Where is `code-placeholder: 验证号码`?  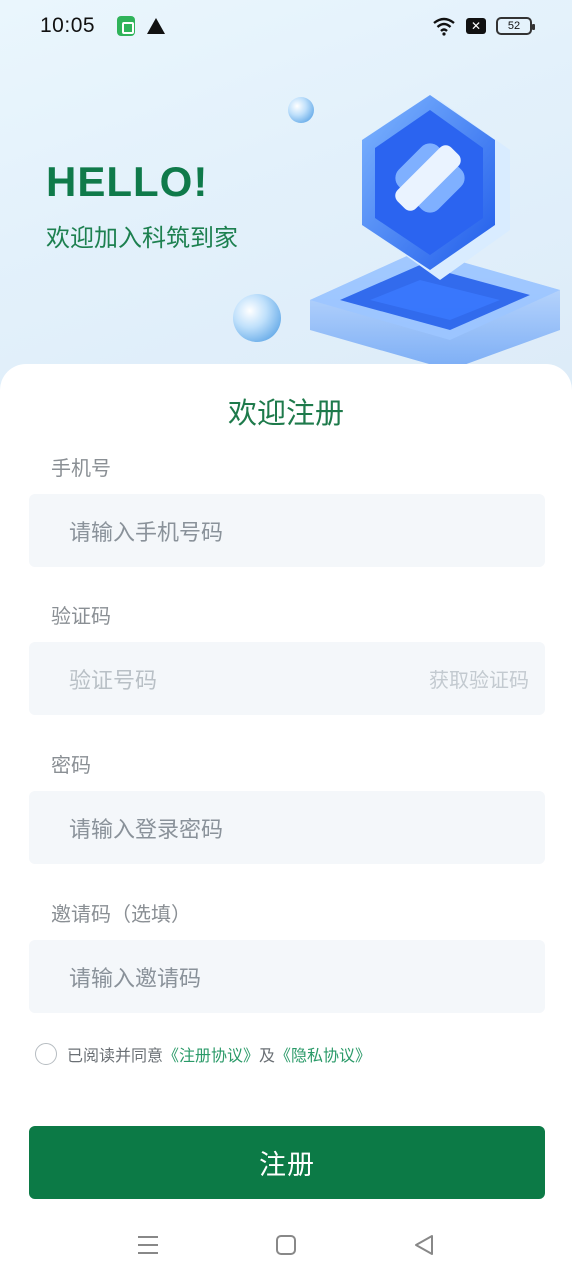 code-placeholder: 验证号码 is located at coordinates (113, 681).